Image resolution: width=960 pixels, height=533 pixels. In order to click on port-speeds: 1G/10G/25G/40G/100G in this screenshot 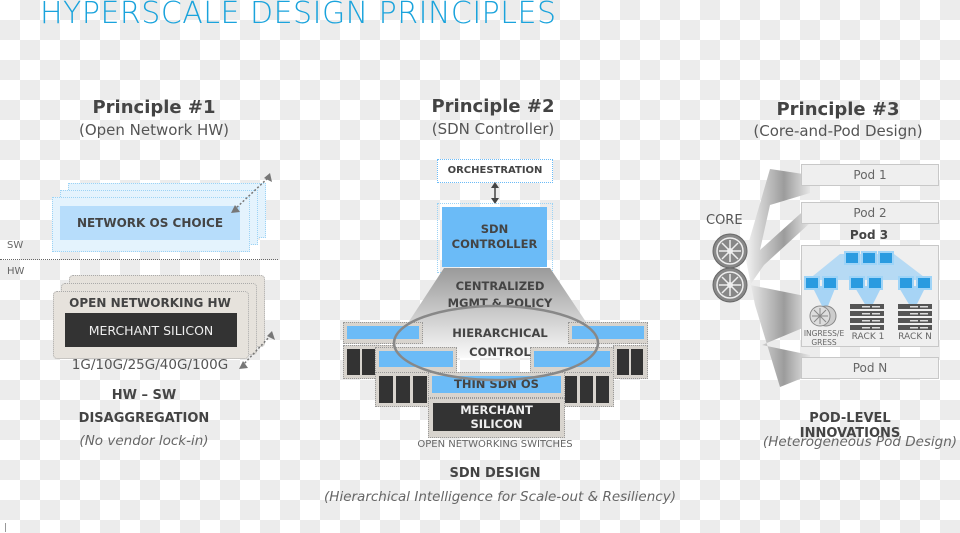, I will do `click(150, 365)`.